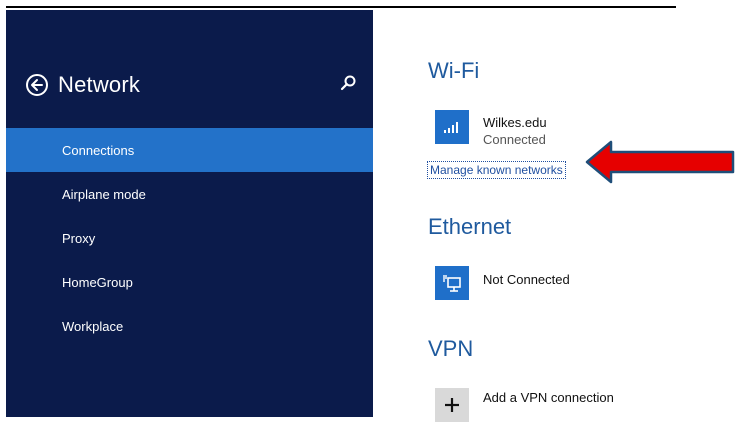  I want to click on sidebar-title: Network, so click(99, 84).